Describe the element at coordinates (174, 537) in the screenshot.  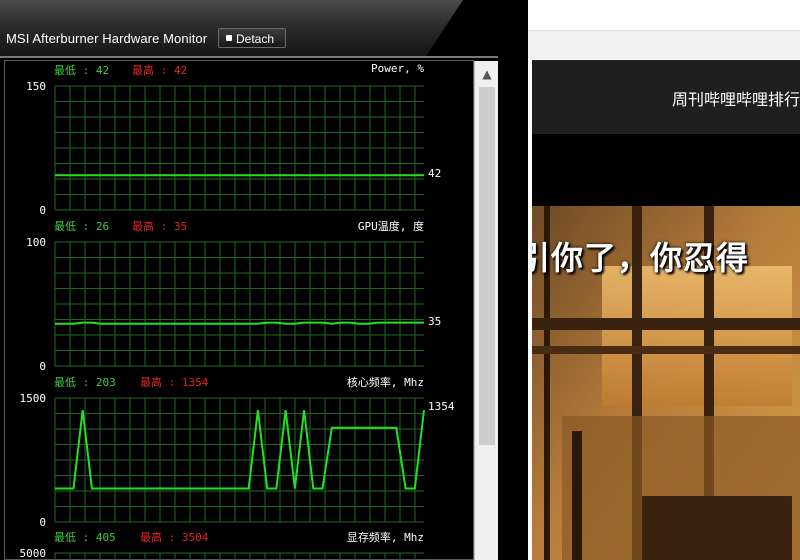
I see `graph-max-label: 最高 : 3504` at that location.